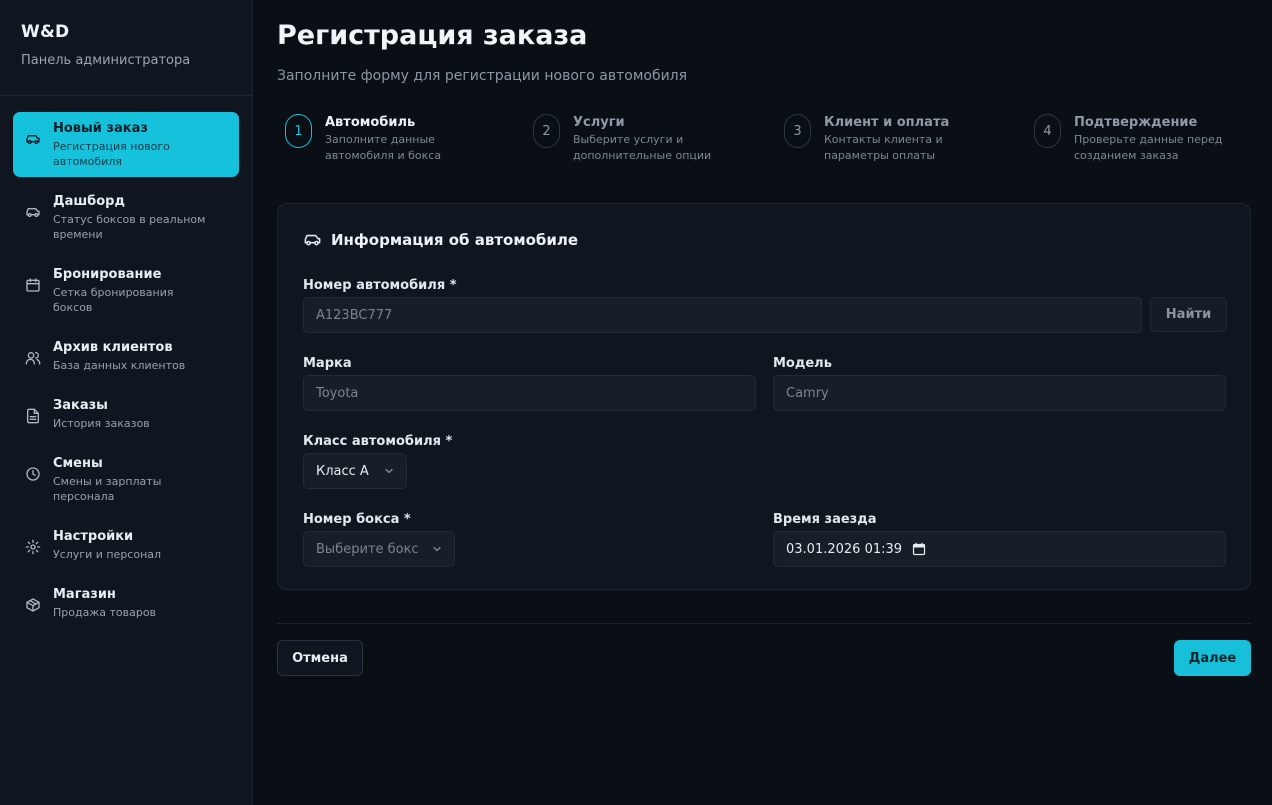 The height and width of the screenshot is (805, 1272). What do you see at coordinates (599, 122) in the screenshot?
I see `step-title: Услуги` at bounding box center [599, 122].